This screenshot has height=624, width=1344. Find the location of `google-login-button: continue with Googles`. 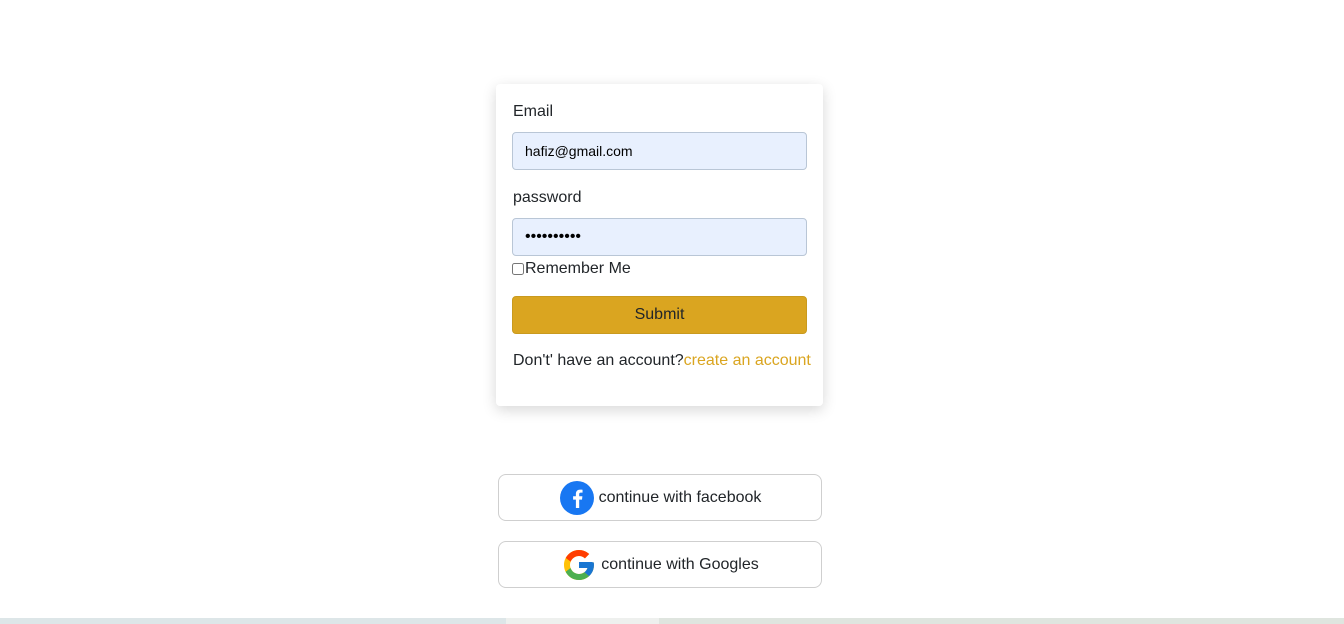

google-login-button: continue with Googles is located at coordinates (660, 564).